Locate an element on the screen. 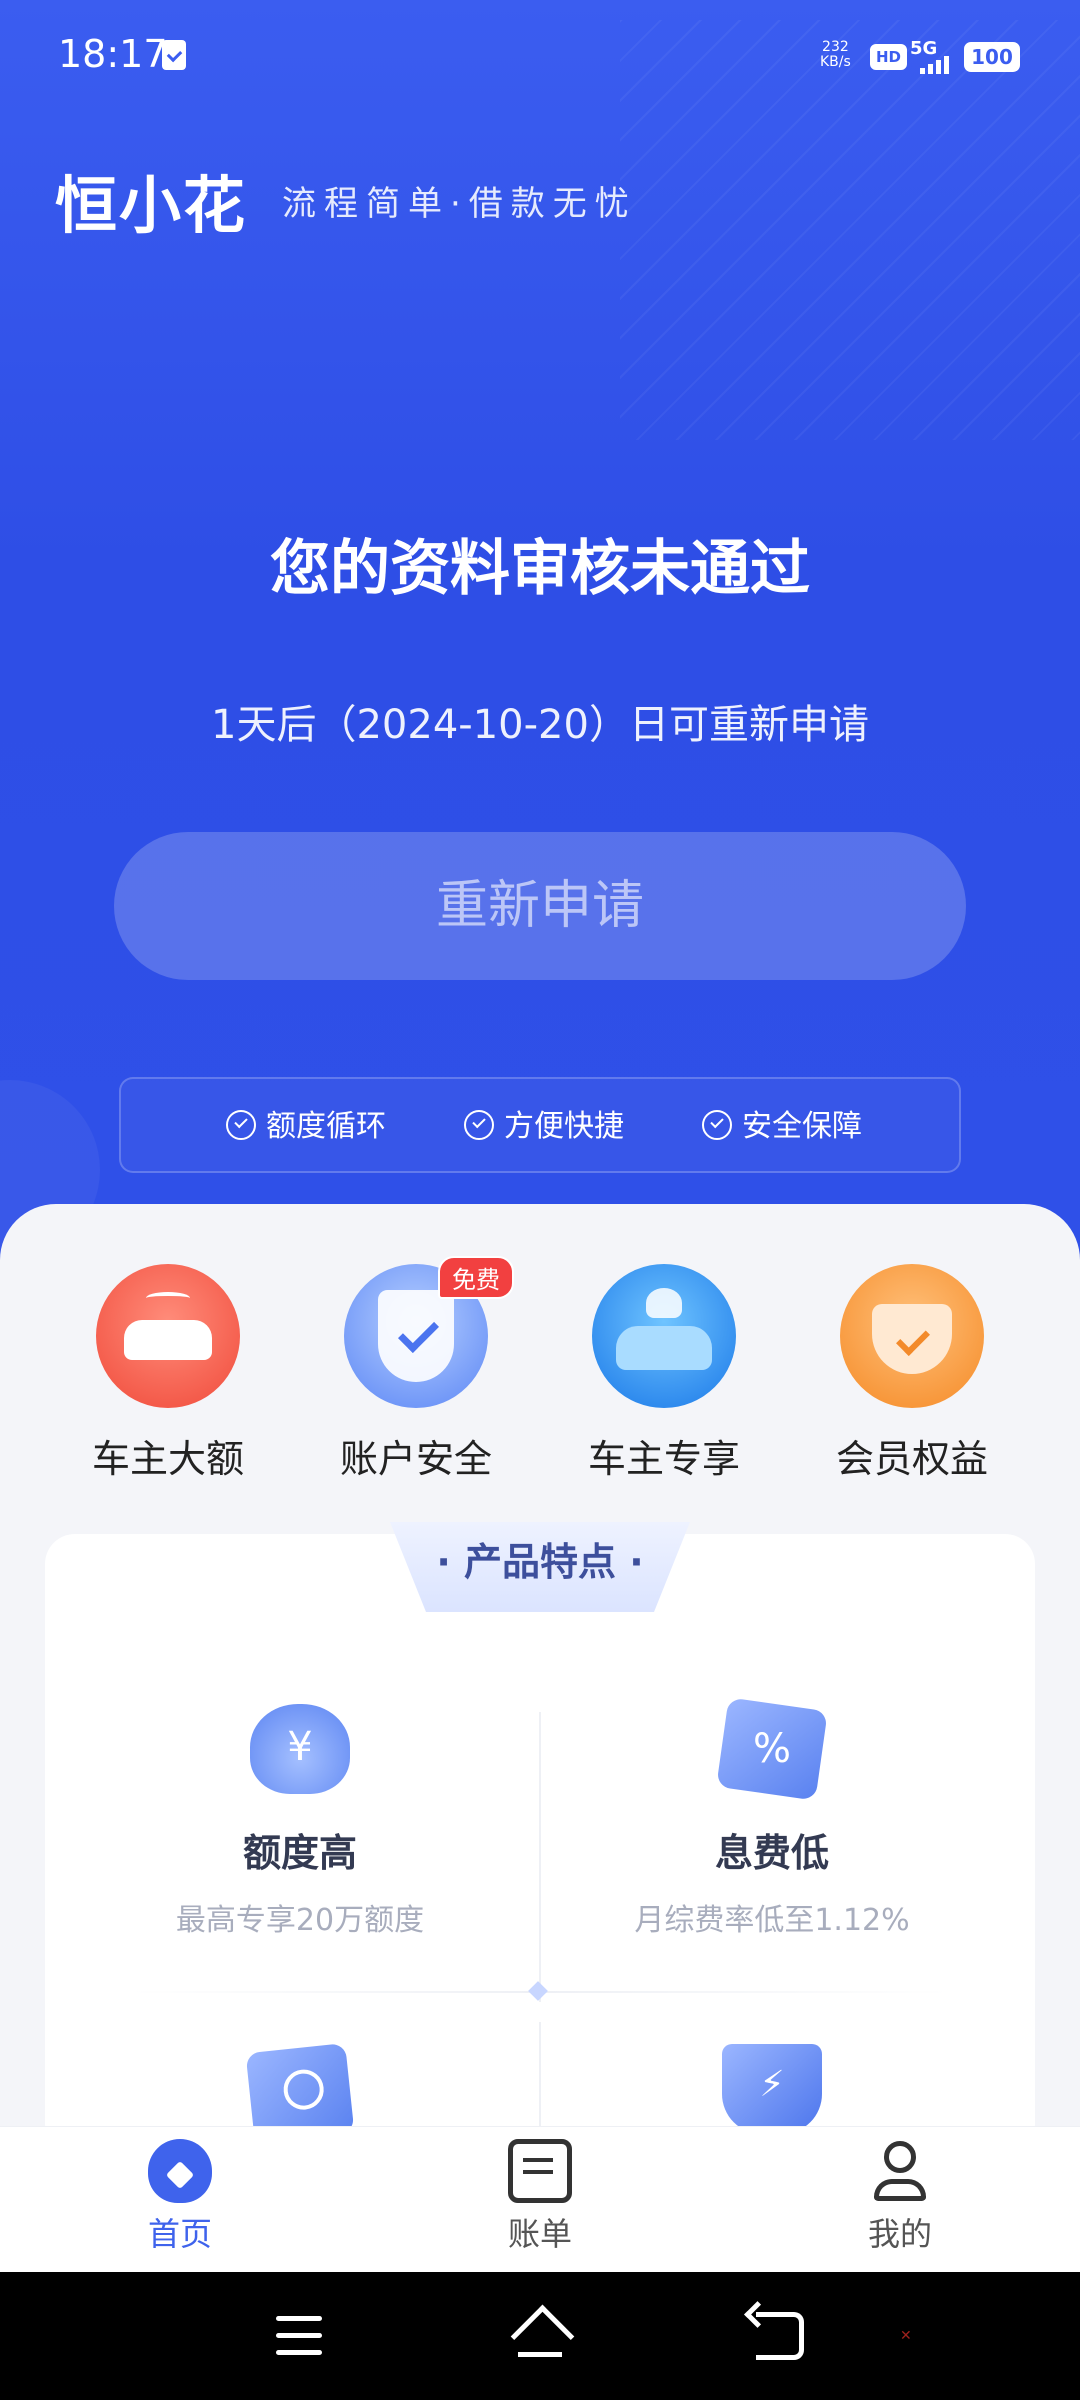 The height and width of the screenshot is (2400, 1080). feature-high-limit: 额度高 最高专享20万额度 is located at coordinates (300, 1821).